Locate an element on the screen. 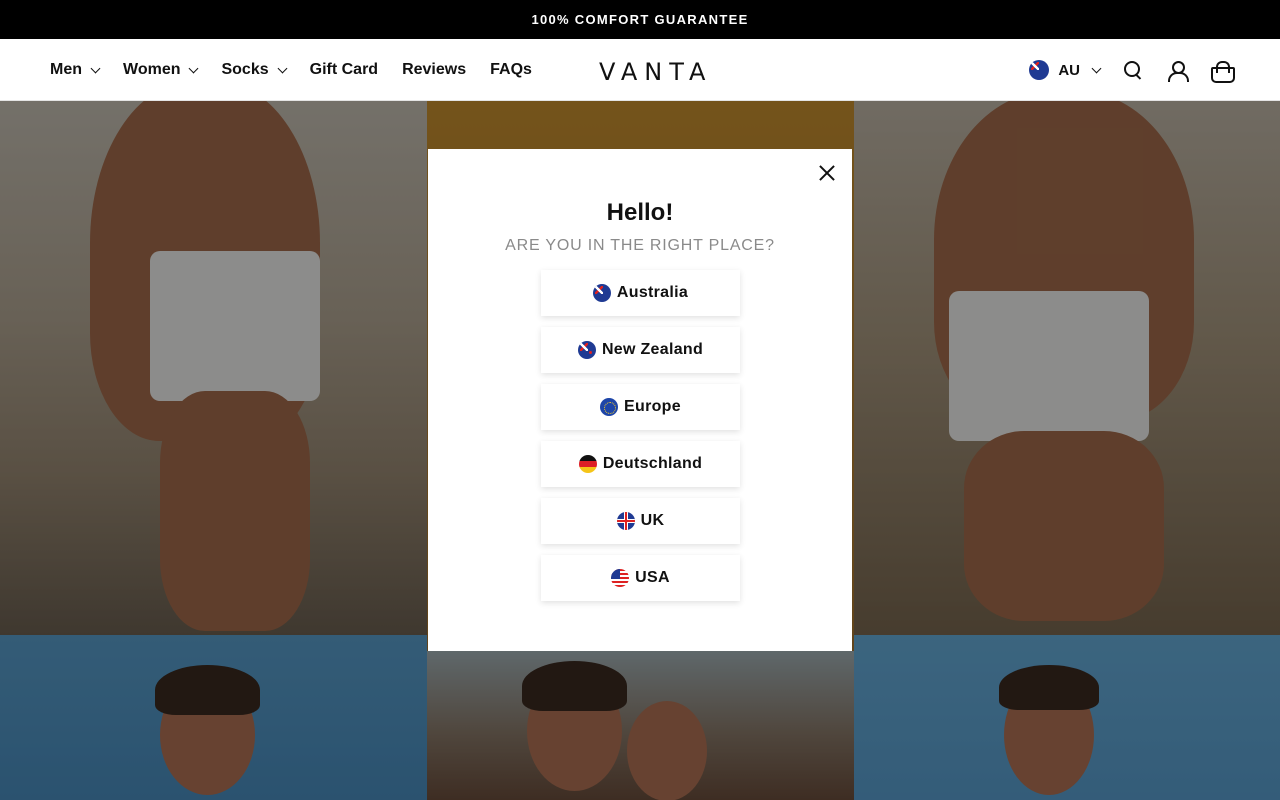  nav-item-faqs: FAQs is located at coordinates (511, 70).